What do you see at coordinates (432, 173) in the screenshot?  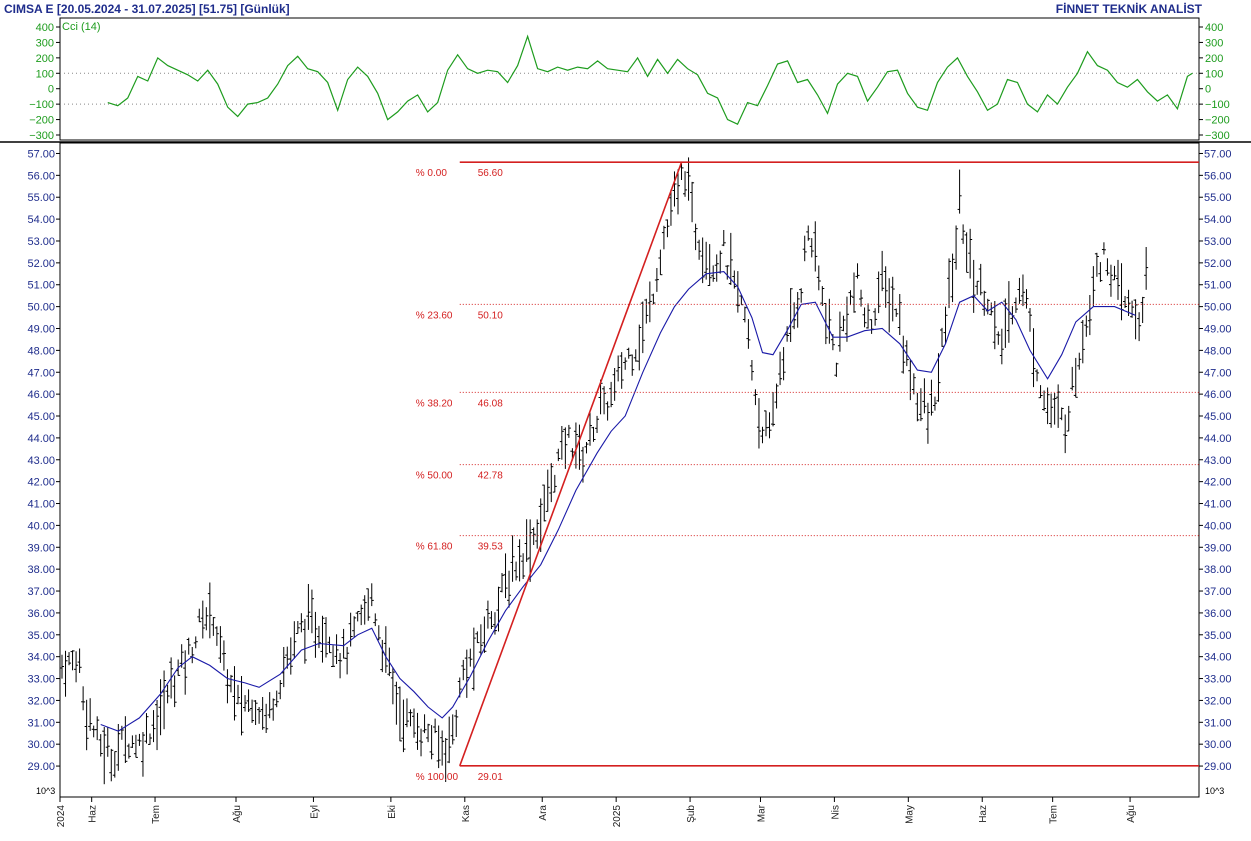 I see `fib-percent-label: % 0.00` at bounding box center [432, 173].